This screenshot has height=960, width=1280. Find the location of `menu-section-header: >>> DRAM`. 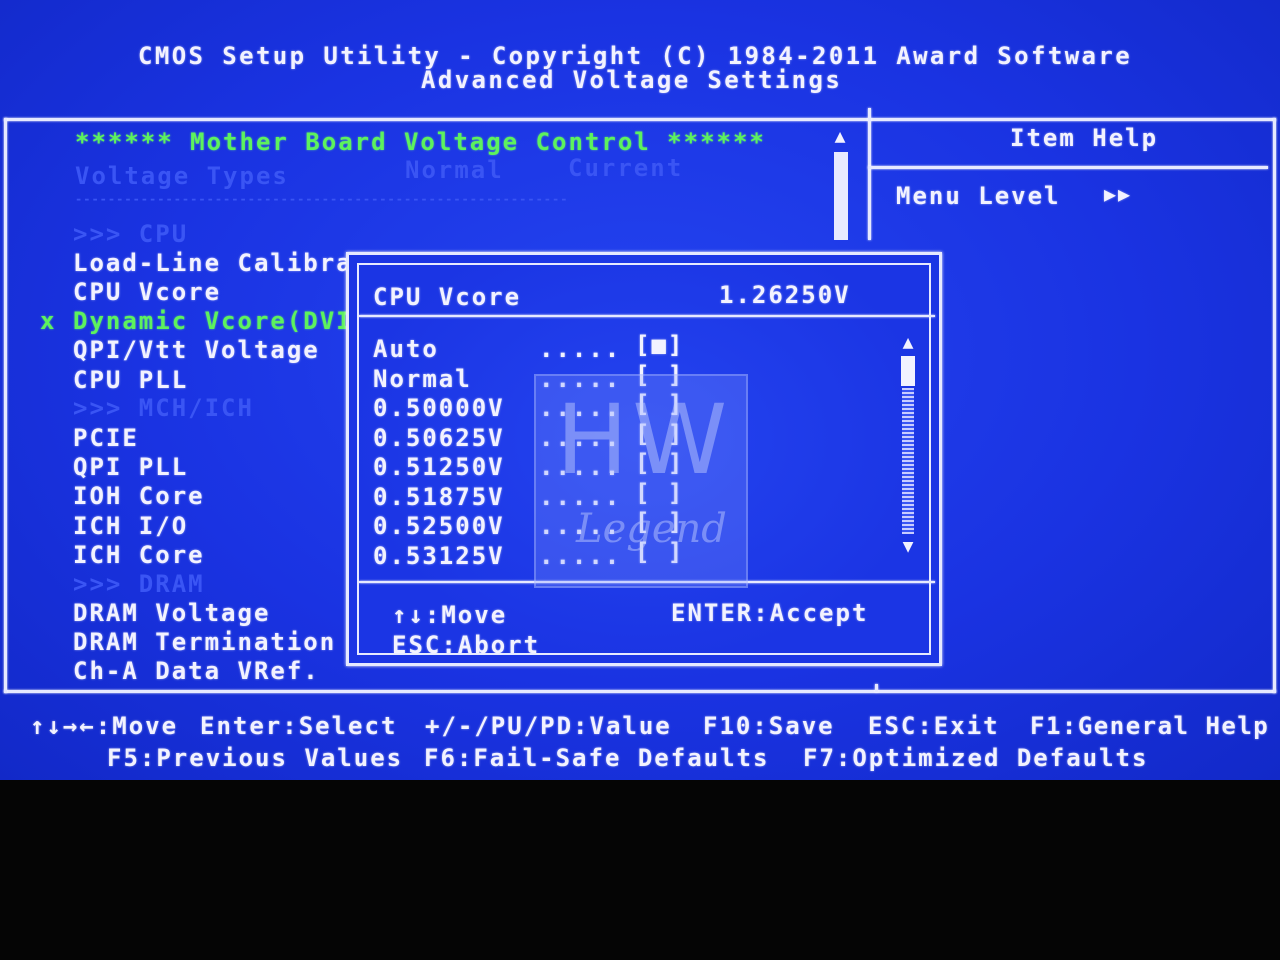

menu-section-header: >>> DRAM is located at coordinates (139, 584).